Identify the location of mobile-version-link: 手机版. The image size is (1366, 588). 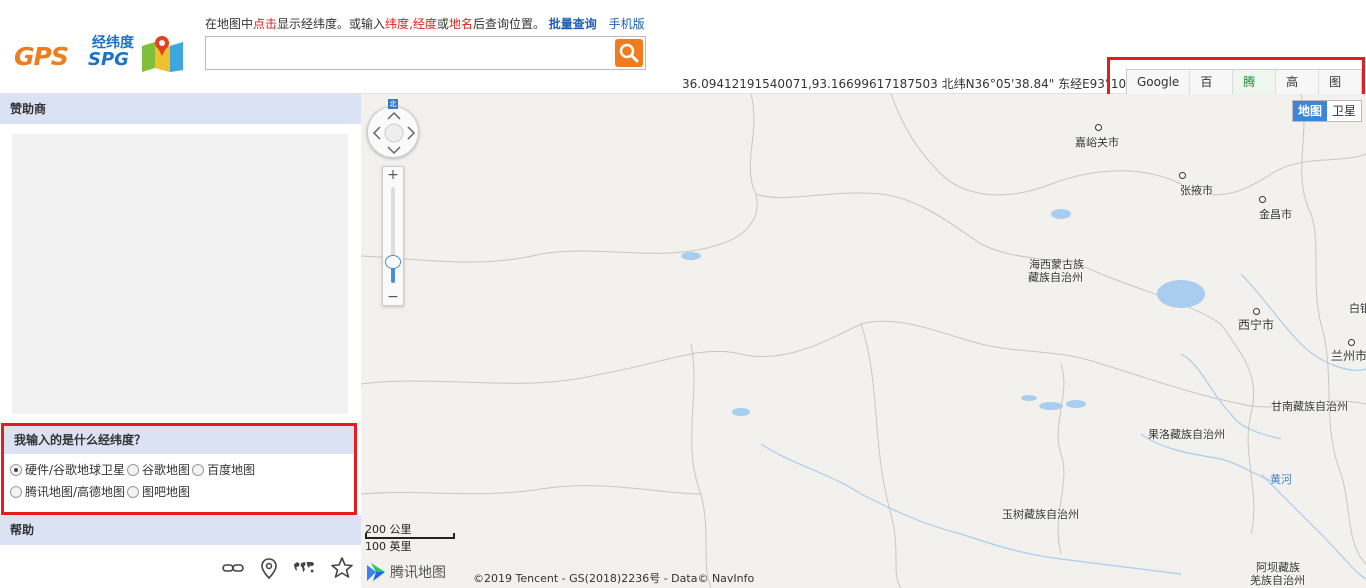
(627, 24).